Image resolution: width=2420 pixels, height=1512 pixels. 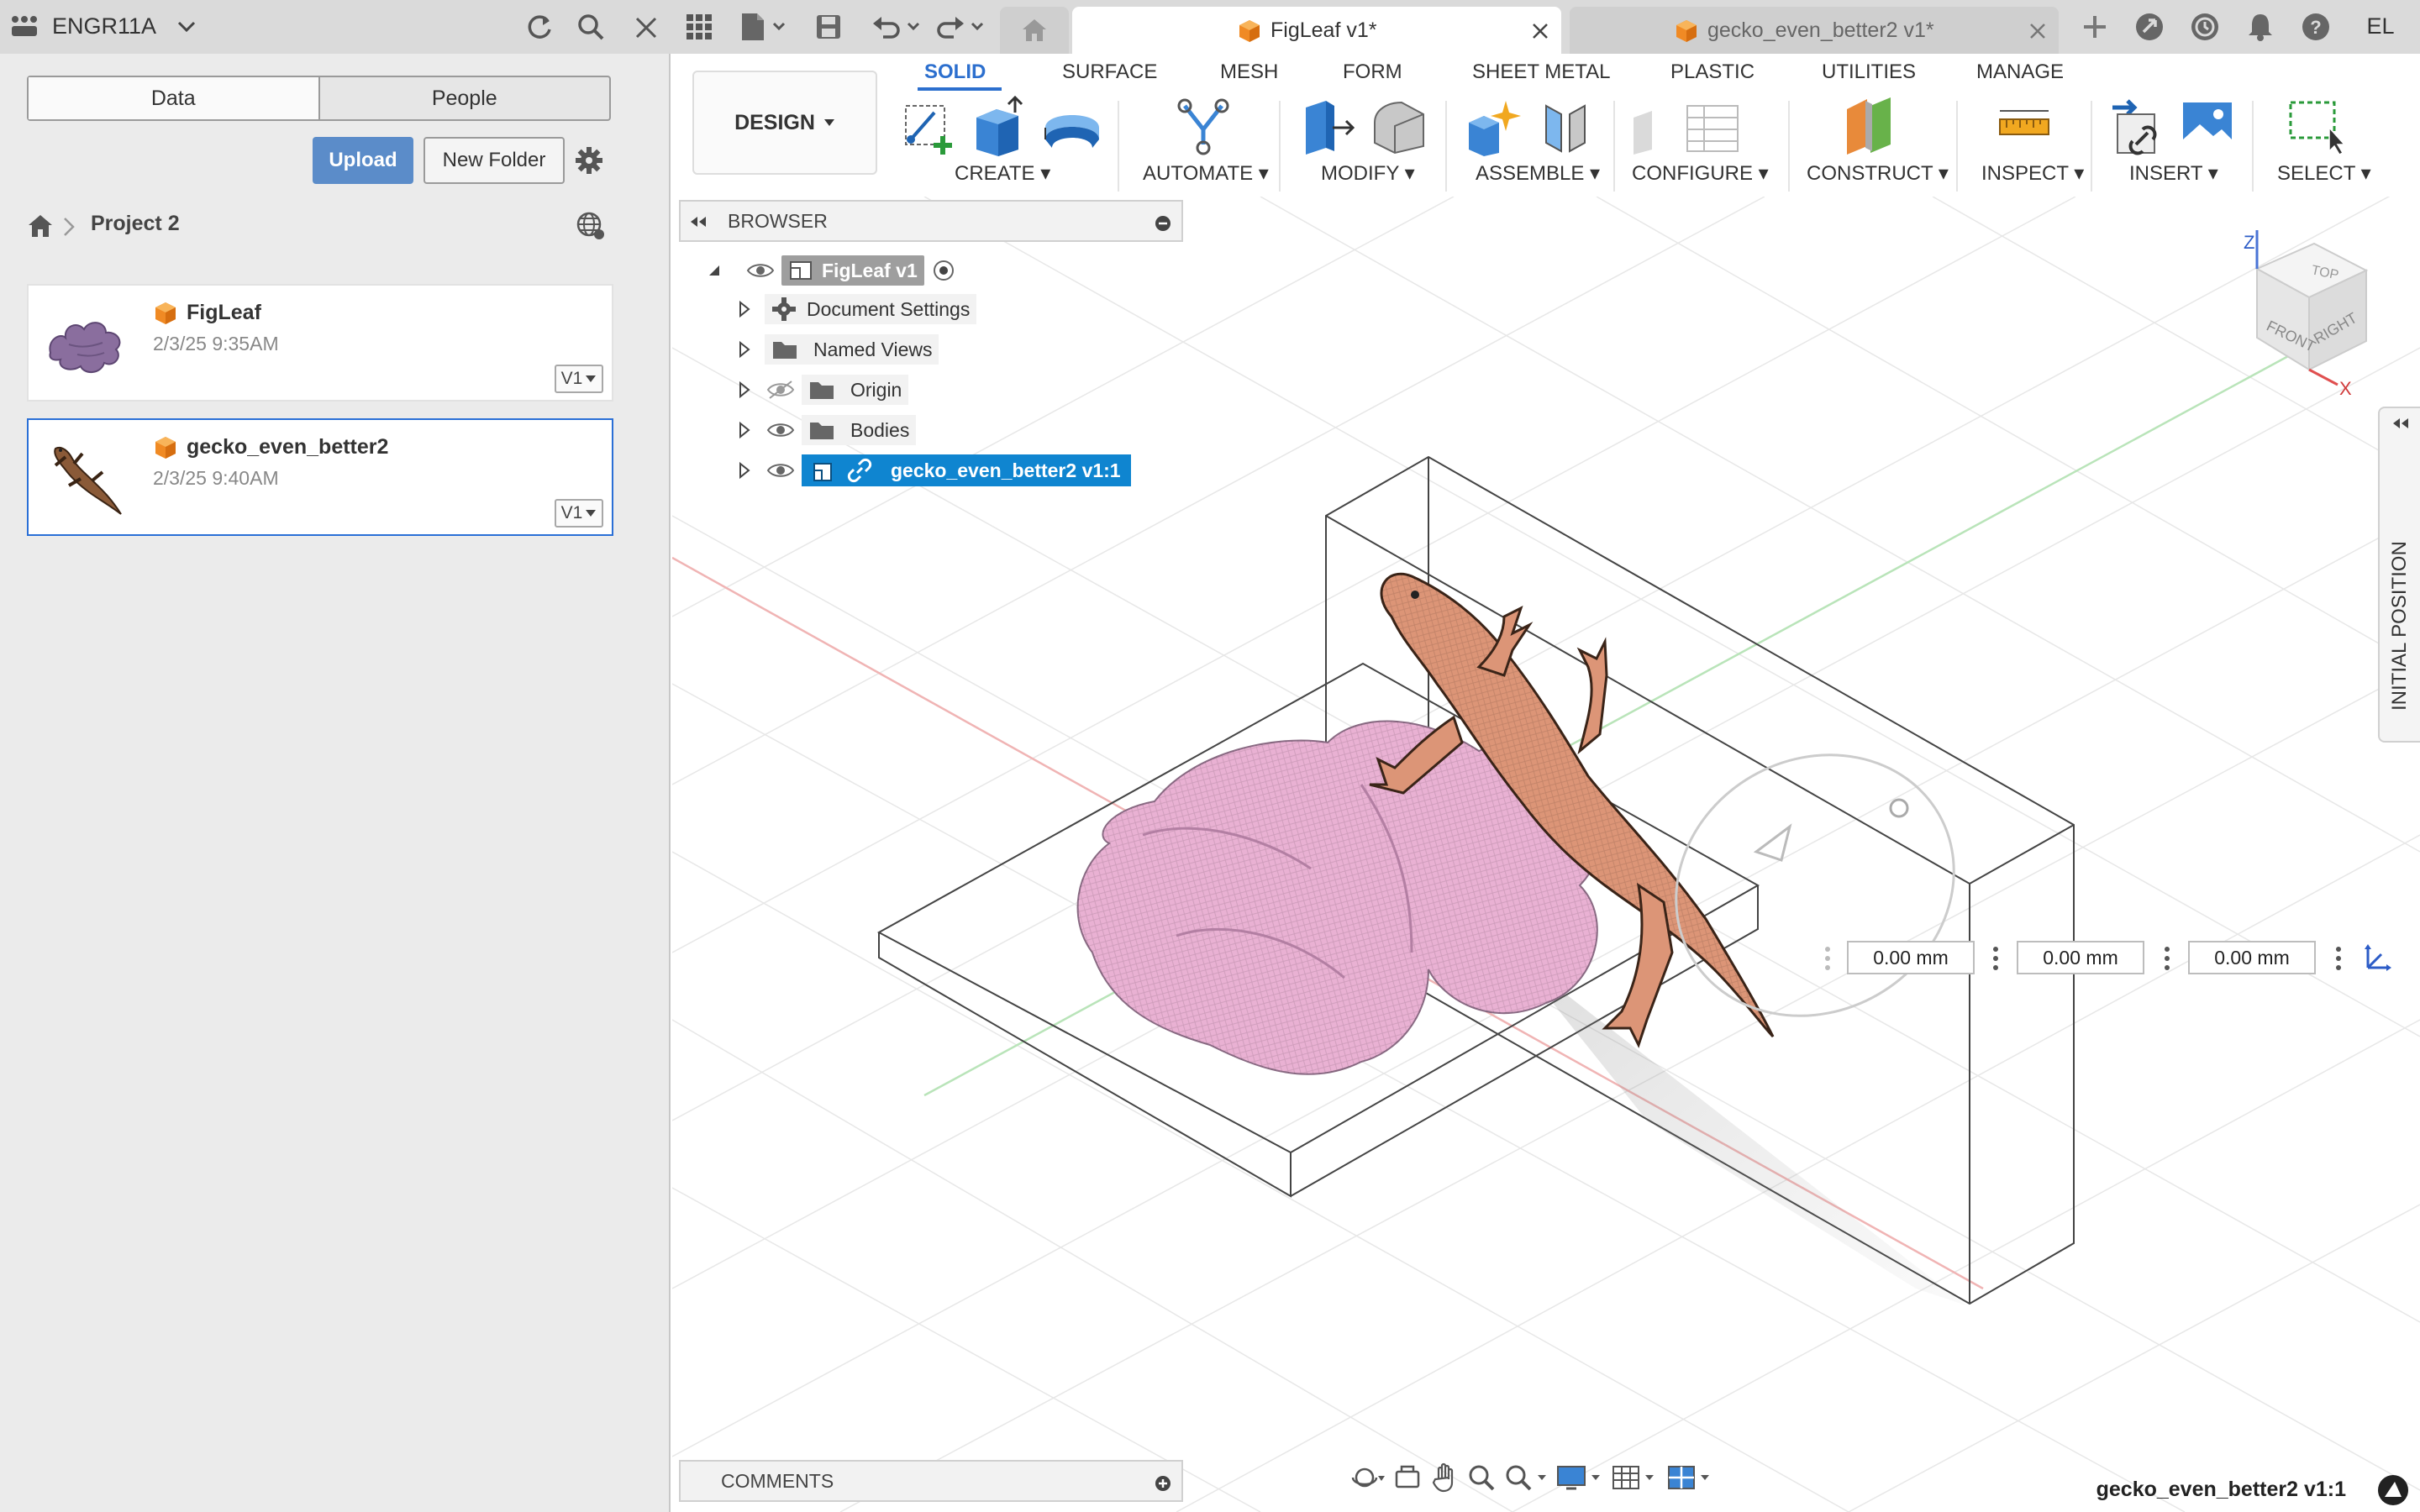 I want to click on tree-item-named-views: Named Views, so click(x=839, y=349).